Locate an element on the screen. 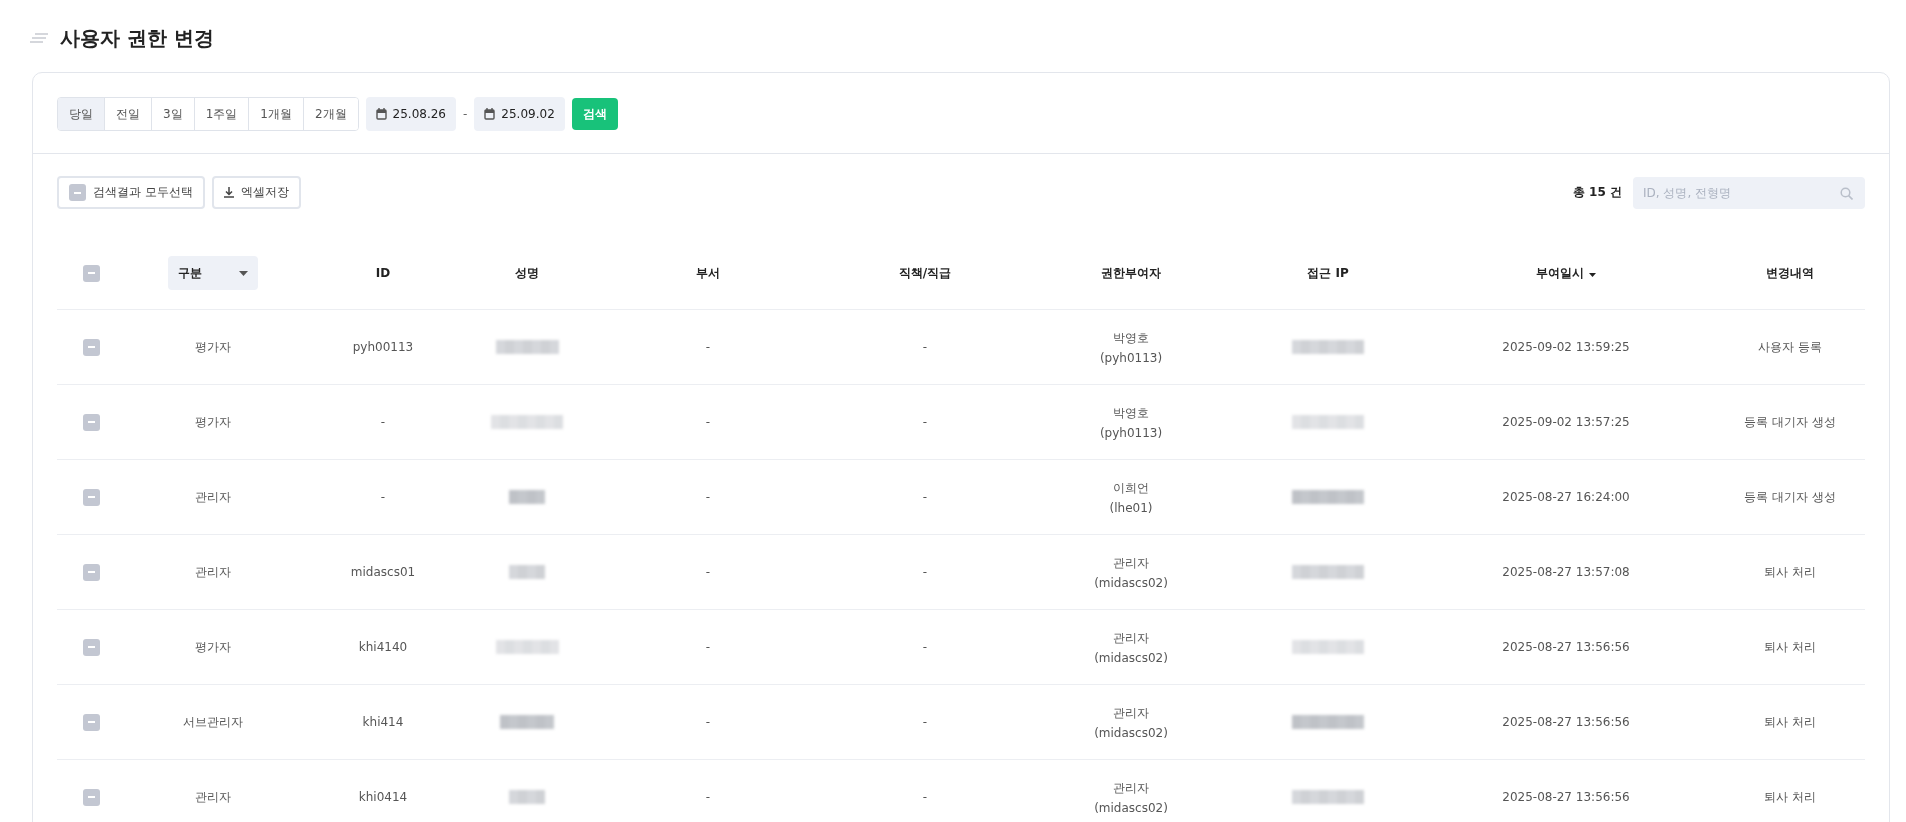  search-field: ID, 성명, 전형명 is located at coordinates (1749, 192).